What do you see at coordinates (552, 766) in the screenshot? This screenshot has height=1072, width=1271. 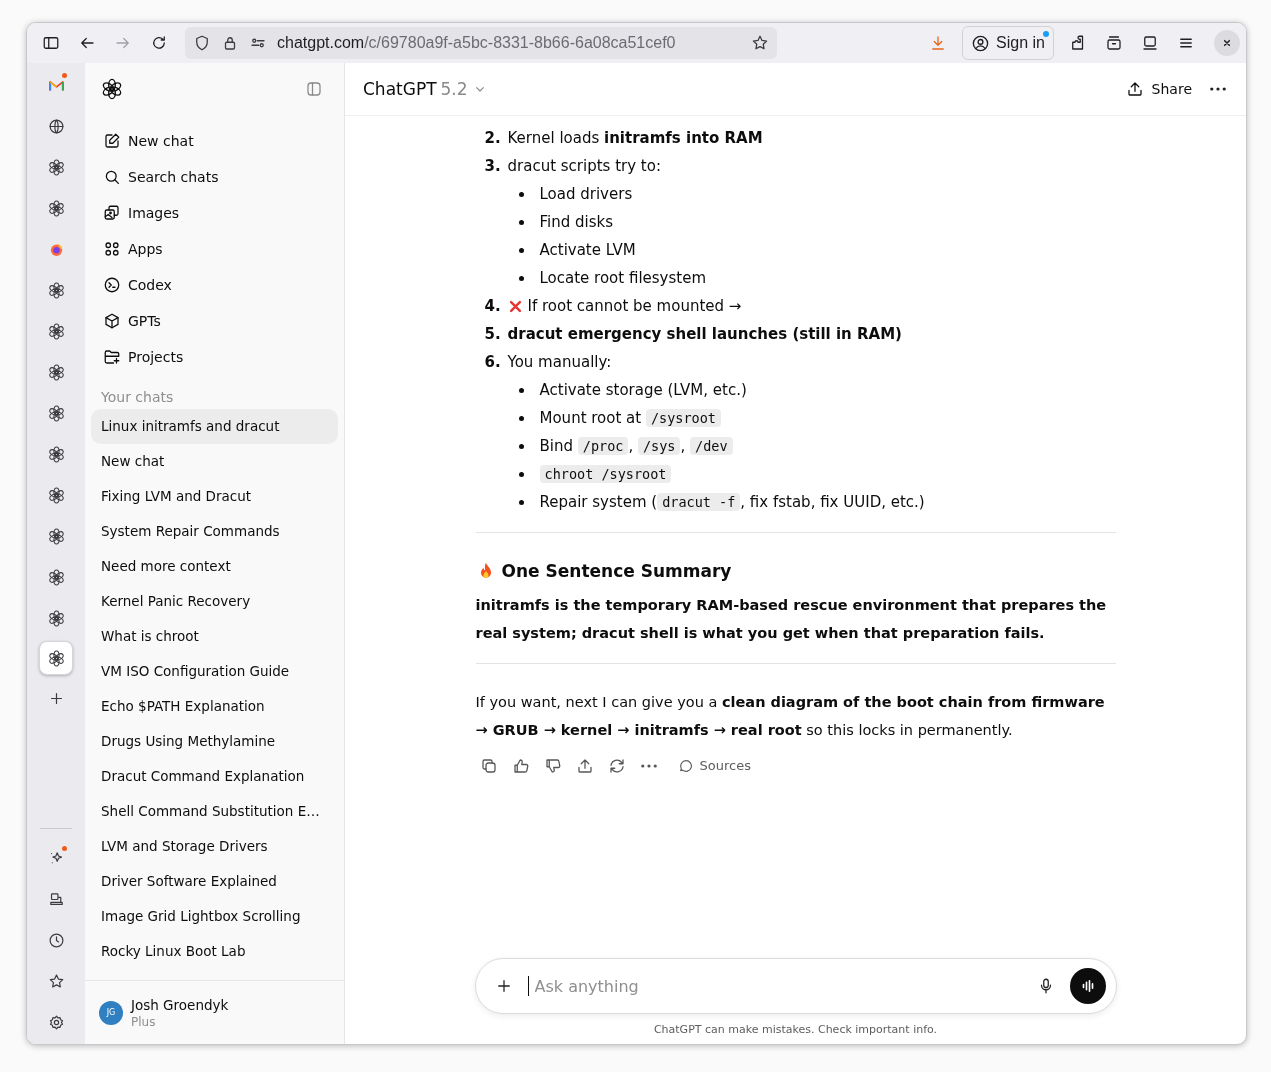 I see `thumbs-down-icon` at bounding box center [552, 766].